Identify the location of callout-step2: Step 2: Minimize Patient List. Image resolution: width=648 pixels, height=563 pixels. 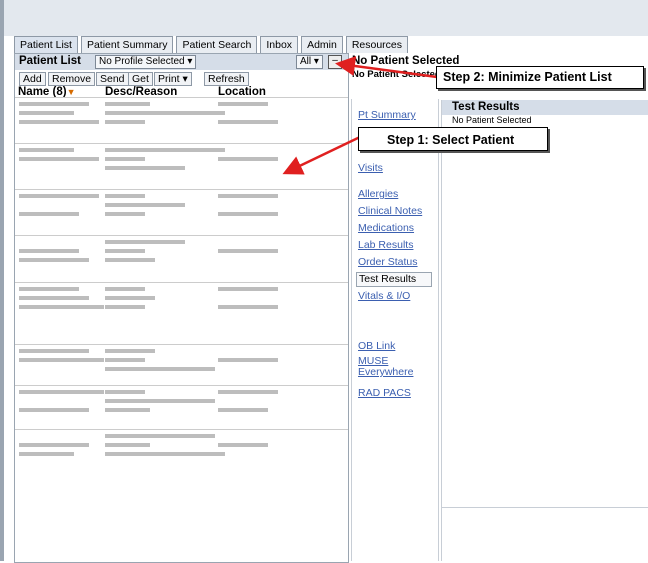
(540, 77).